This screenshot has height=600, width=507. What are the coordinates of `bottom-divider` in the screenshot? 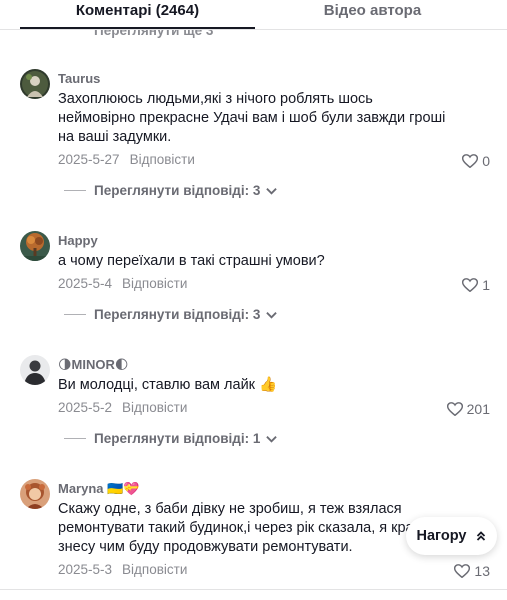 It's located at (253, 589).